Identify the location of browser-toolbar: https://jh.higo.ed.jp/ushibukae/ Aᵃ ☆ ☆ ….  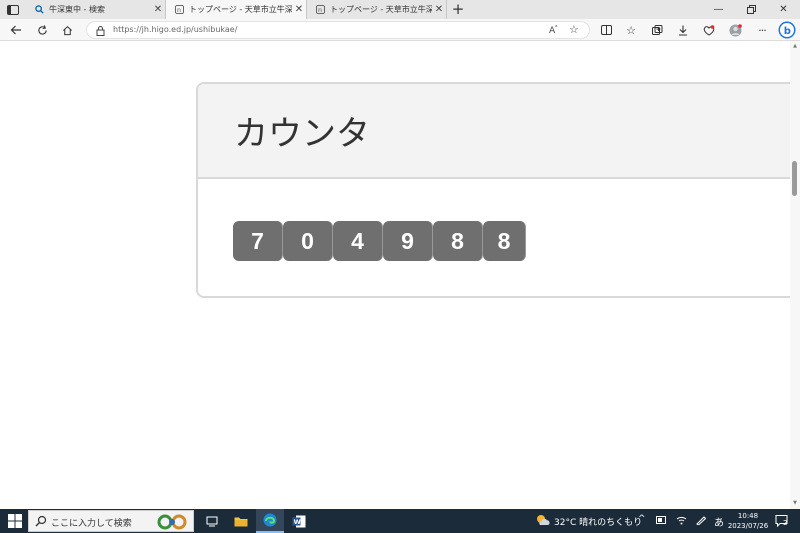
(400, 30).